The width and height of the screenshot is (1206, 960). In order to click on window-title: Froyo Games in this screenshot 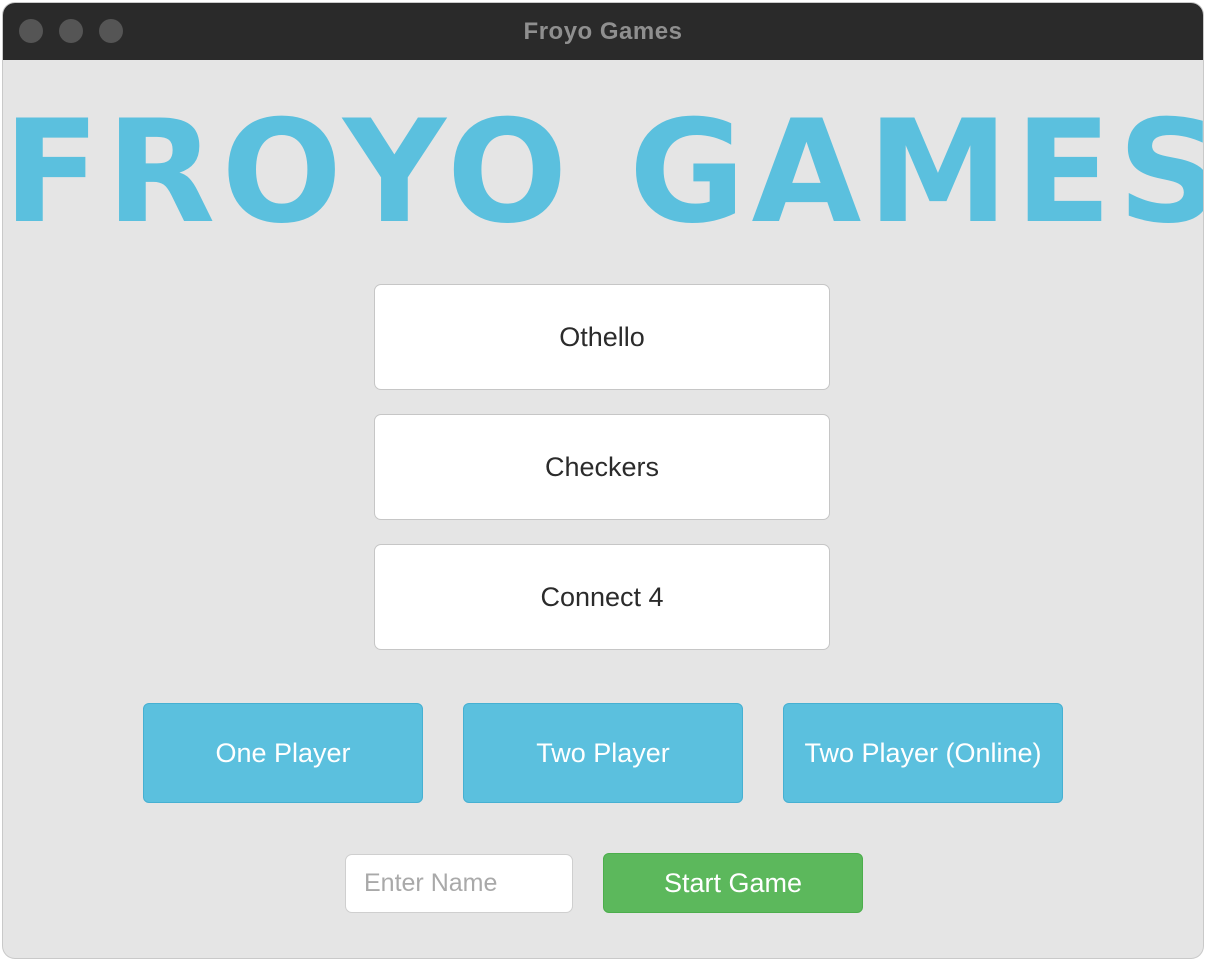, I will do `click(603, 31)`.